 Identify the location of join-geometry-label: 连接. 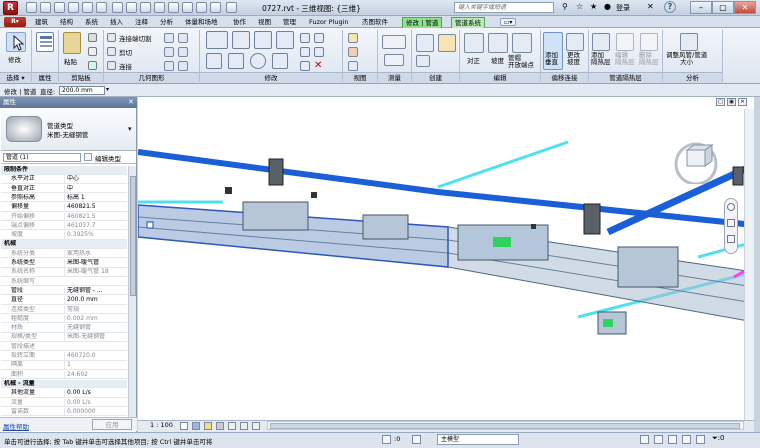
(125, 66).